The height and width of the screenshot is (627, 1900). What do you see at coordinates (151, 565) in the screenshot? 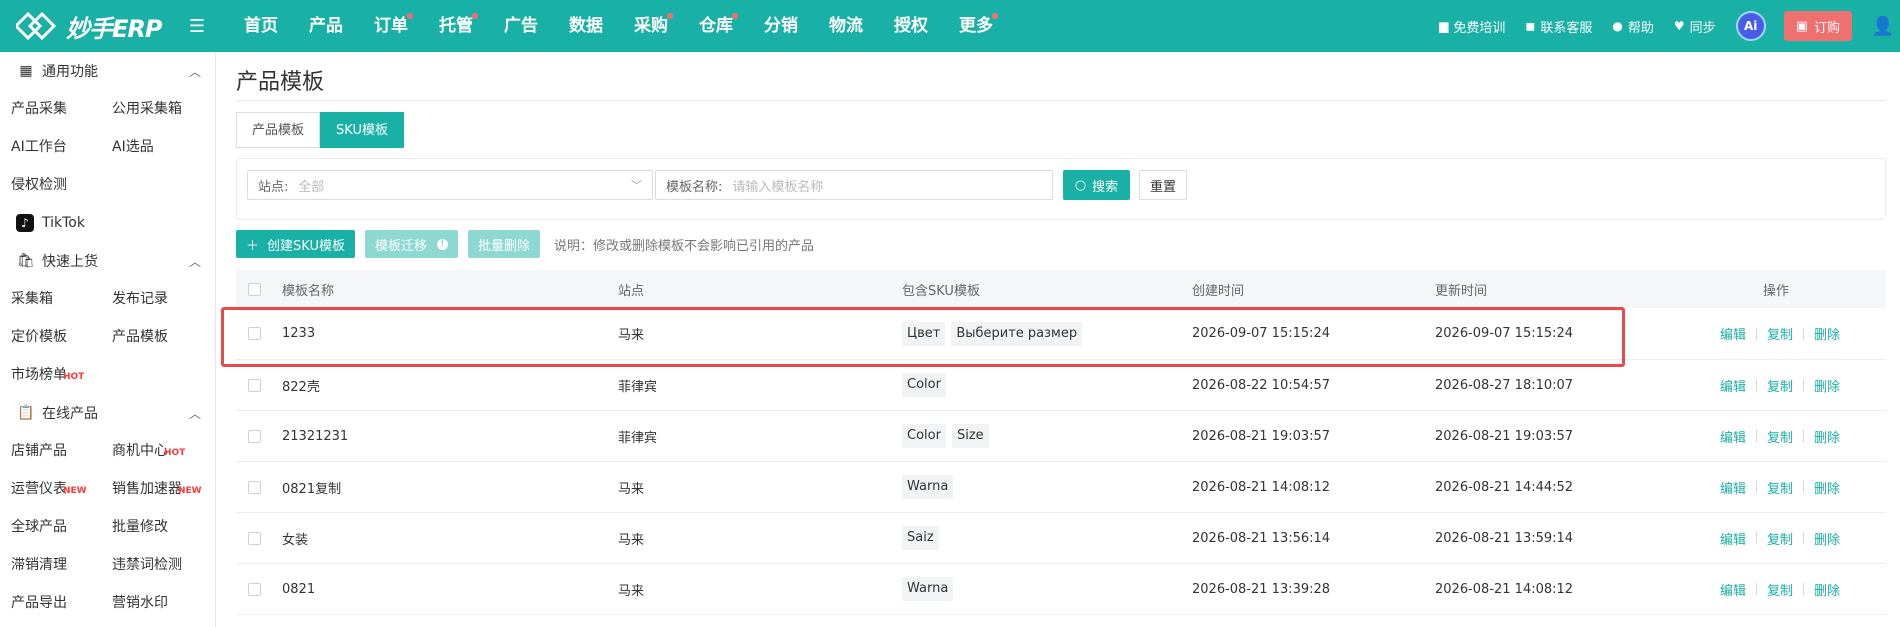
I see `sidebar-item-banned-words-check: 违禁词检测` at bounding box center [151, 565].